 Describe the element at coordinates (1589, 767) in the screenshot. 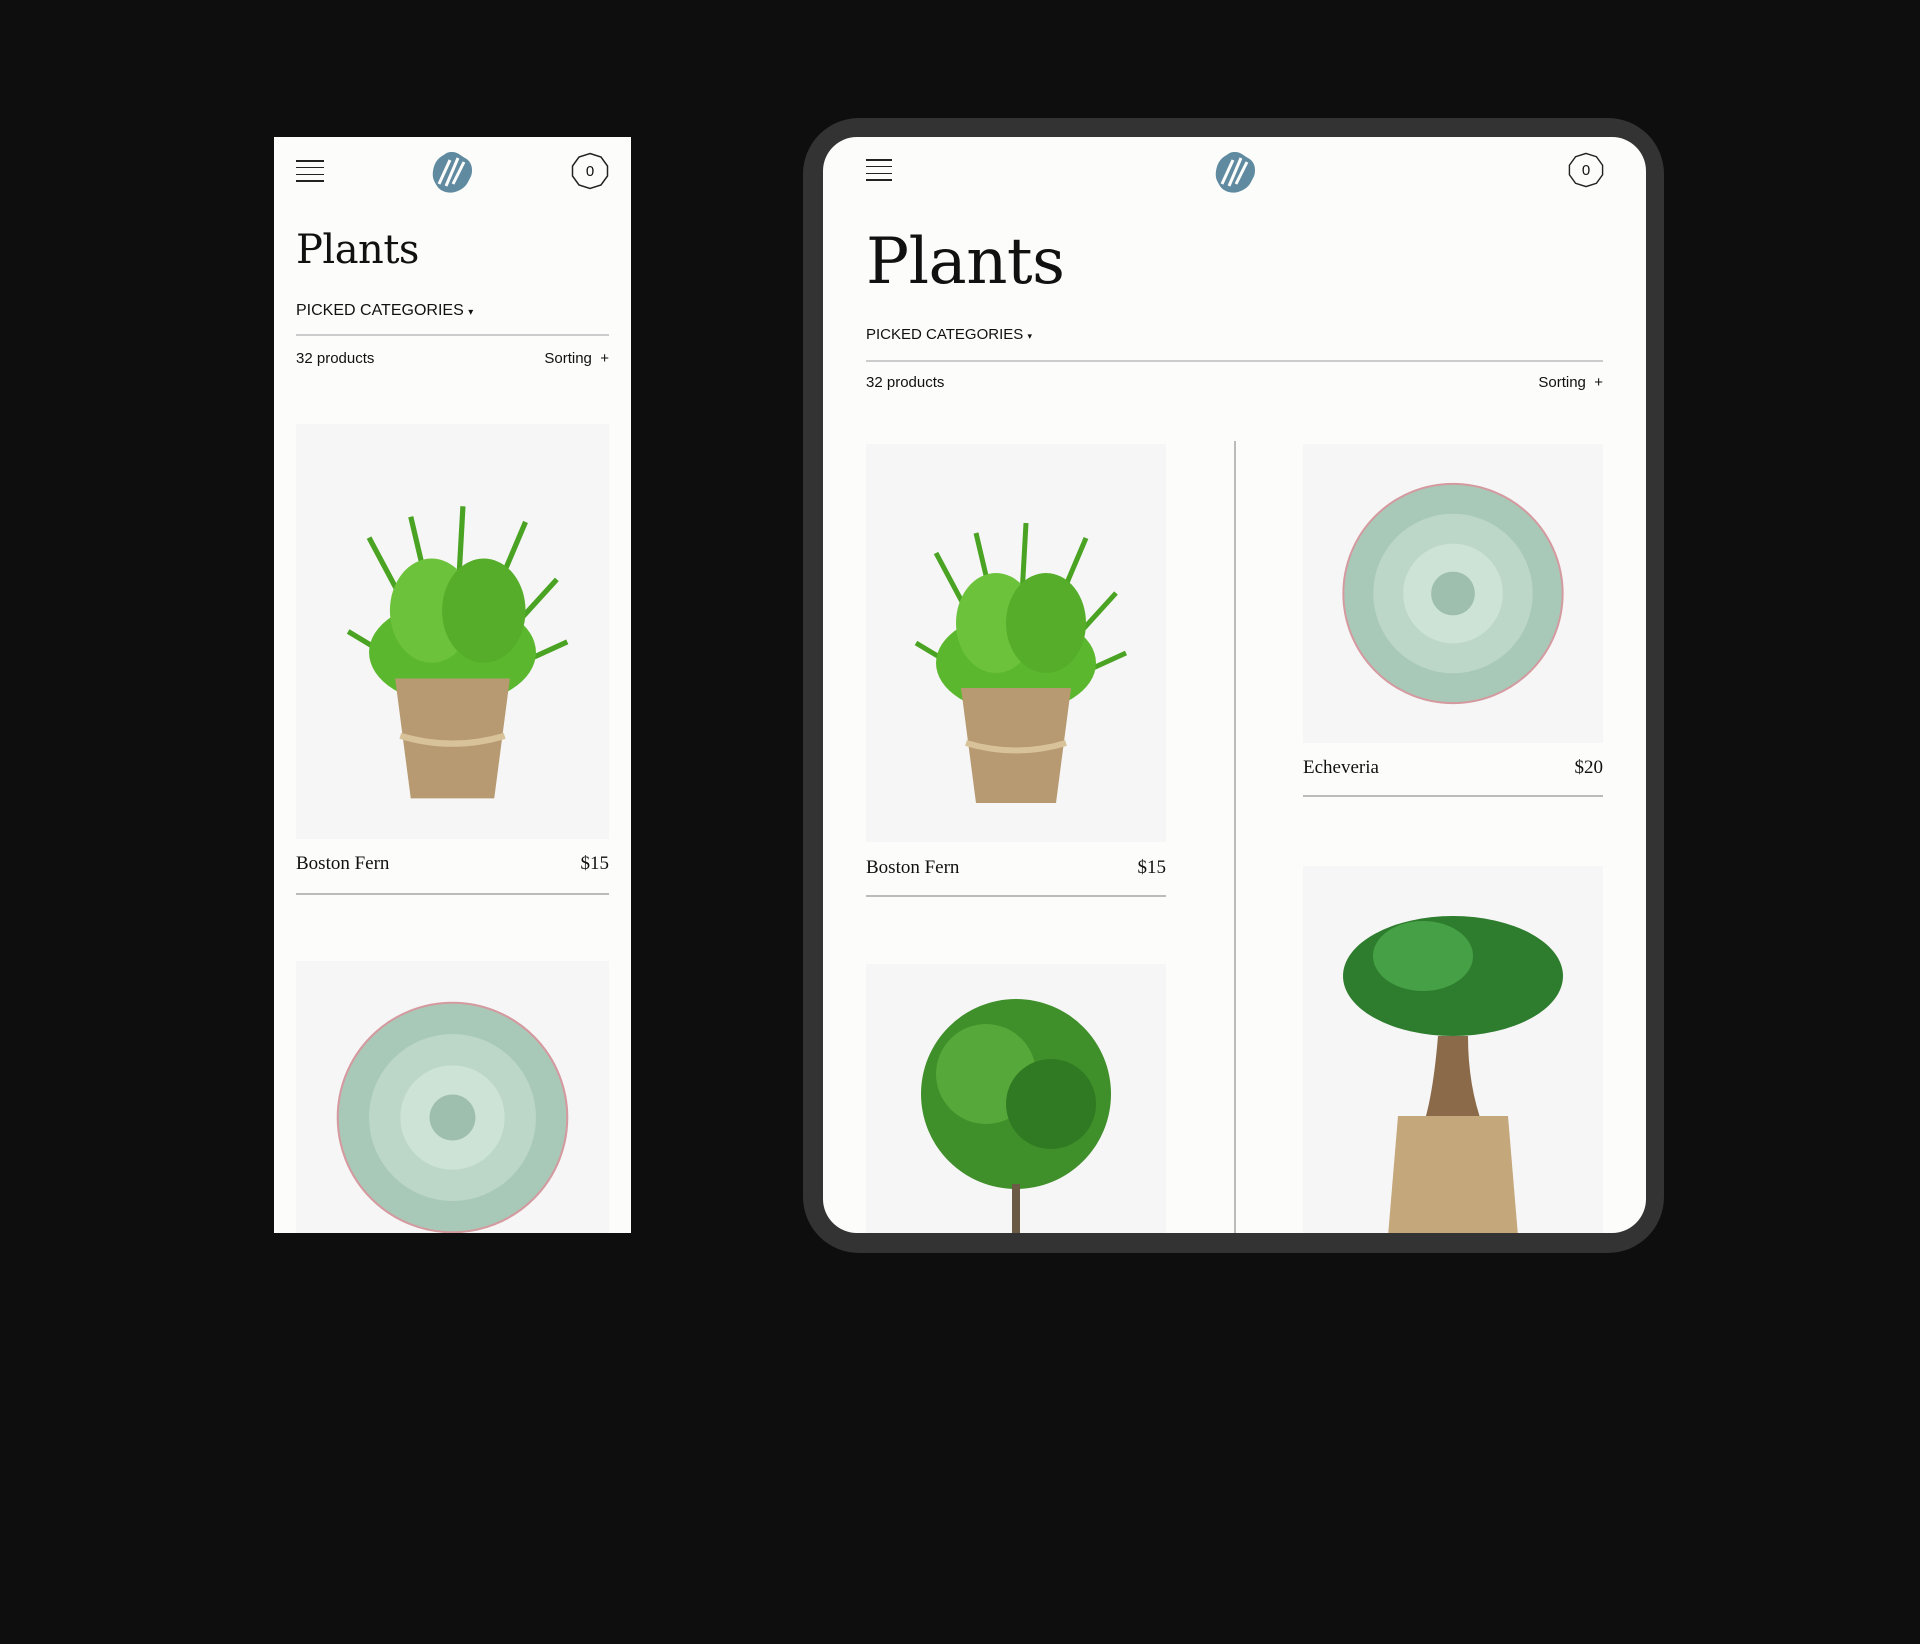

I see `product-price: $20` at that location.